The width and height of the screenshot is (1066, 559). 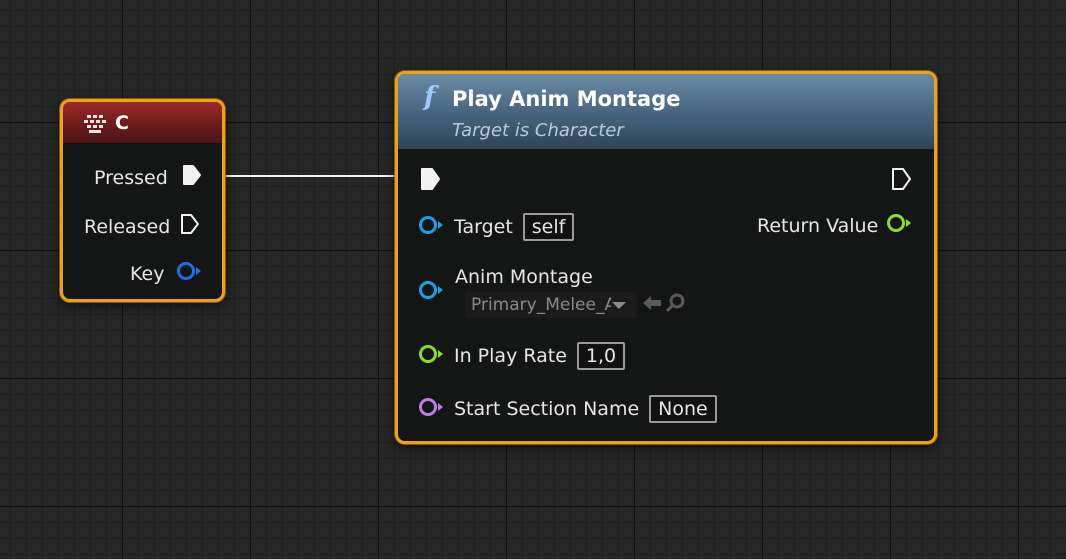 What do you see at coordinates (510, 356) in the screenshot?
I see `play-rate-label: In Play Rate` at bounding box center [510, 356].